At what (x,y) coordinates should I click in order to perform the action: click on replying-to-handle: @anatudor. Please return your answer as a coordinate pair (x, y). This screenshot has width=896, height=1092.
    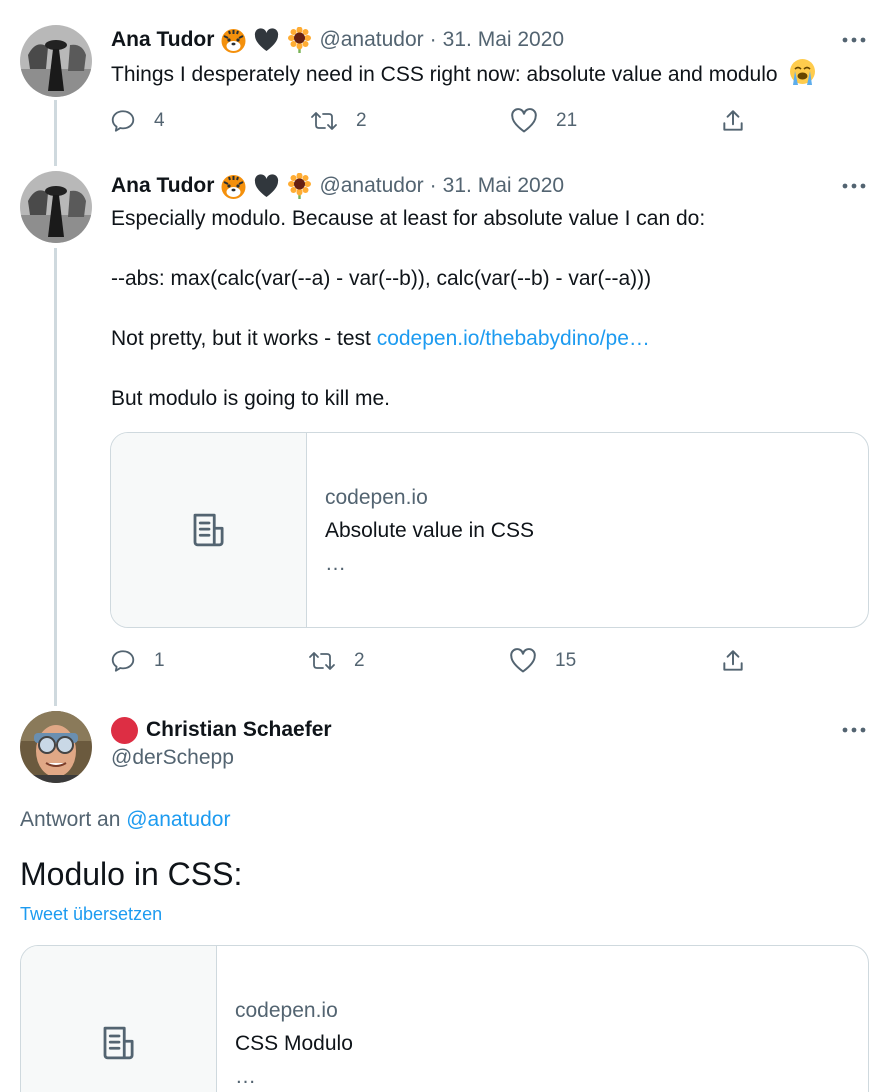
    Looking at the image, I should click on (178, 819).